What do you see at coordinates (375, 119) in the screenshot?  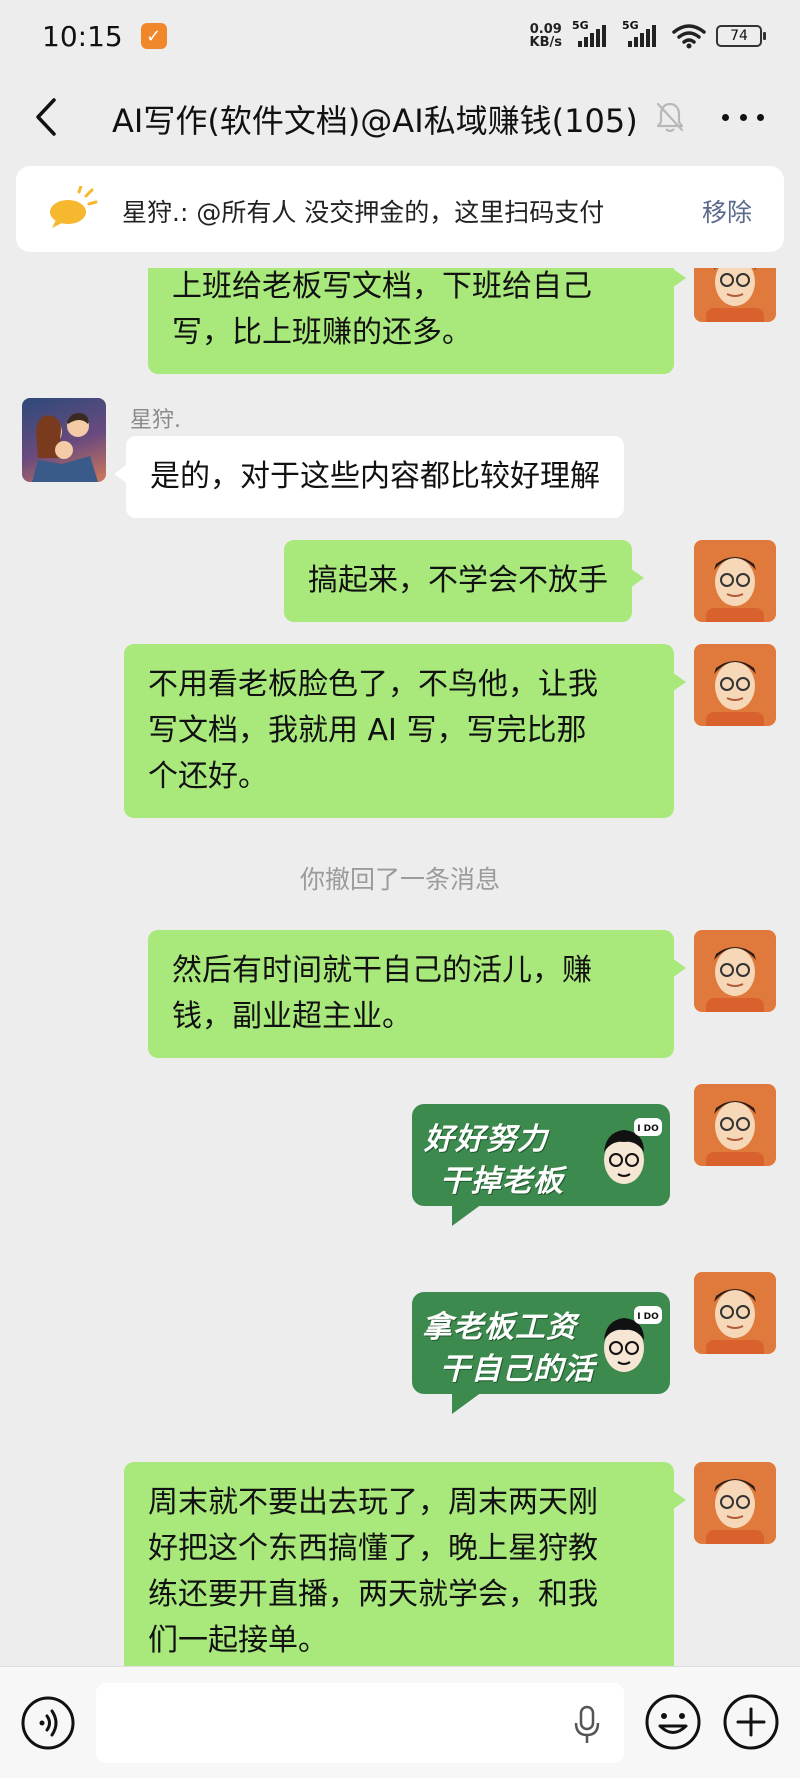 I see `chat-title: AI写作(软件文档)@AI私域赚钱(105)` at bounding box center [375, 119].